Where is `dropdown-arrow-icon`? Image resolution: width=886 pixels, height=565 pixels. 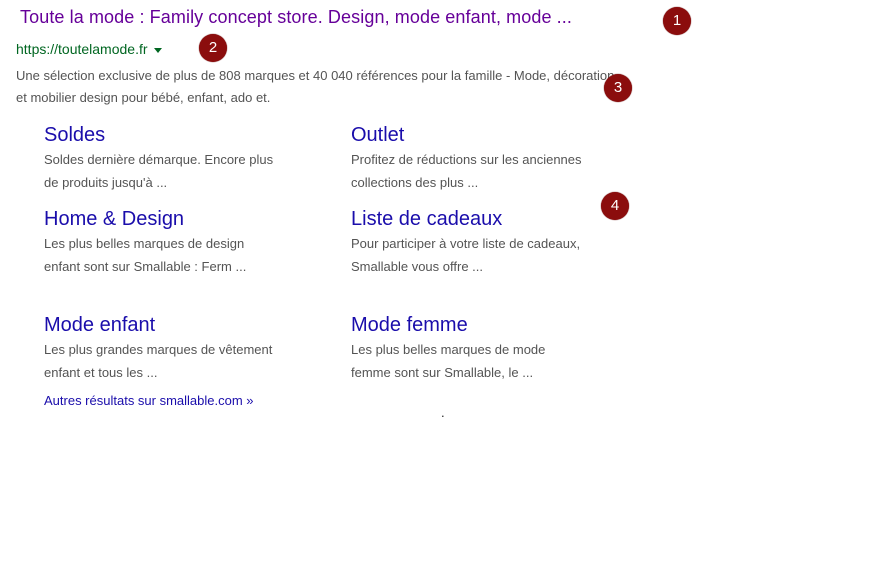
dropdown-arrow-icon is located at coordinates (157, 50).